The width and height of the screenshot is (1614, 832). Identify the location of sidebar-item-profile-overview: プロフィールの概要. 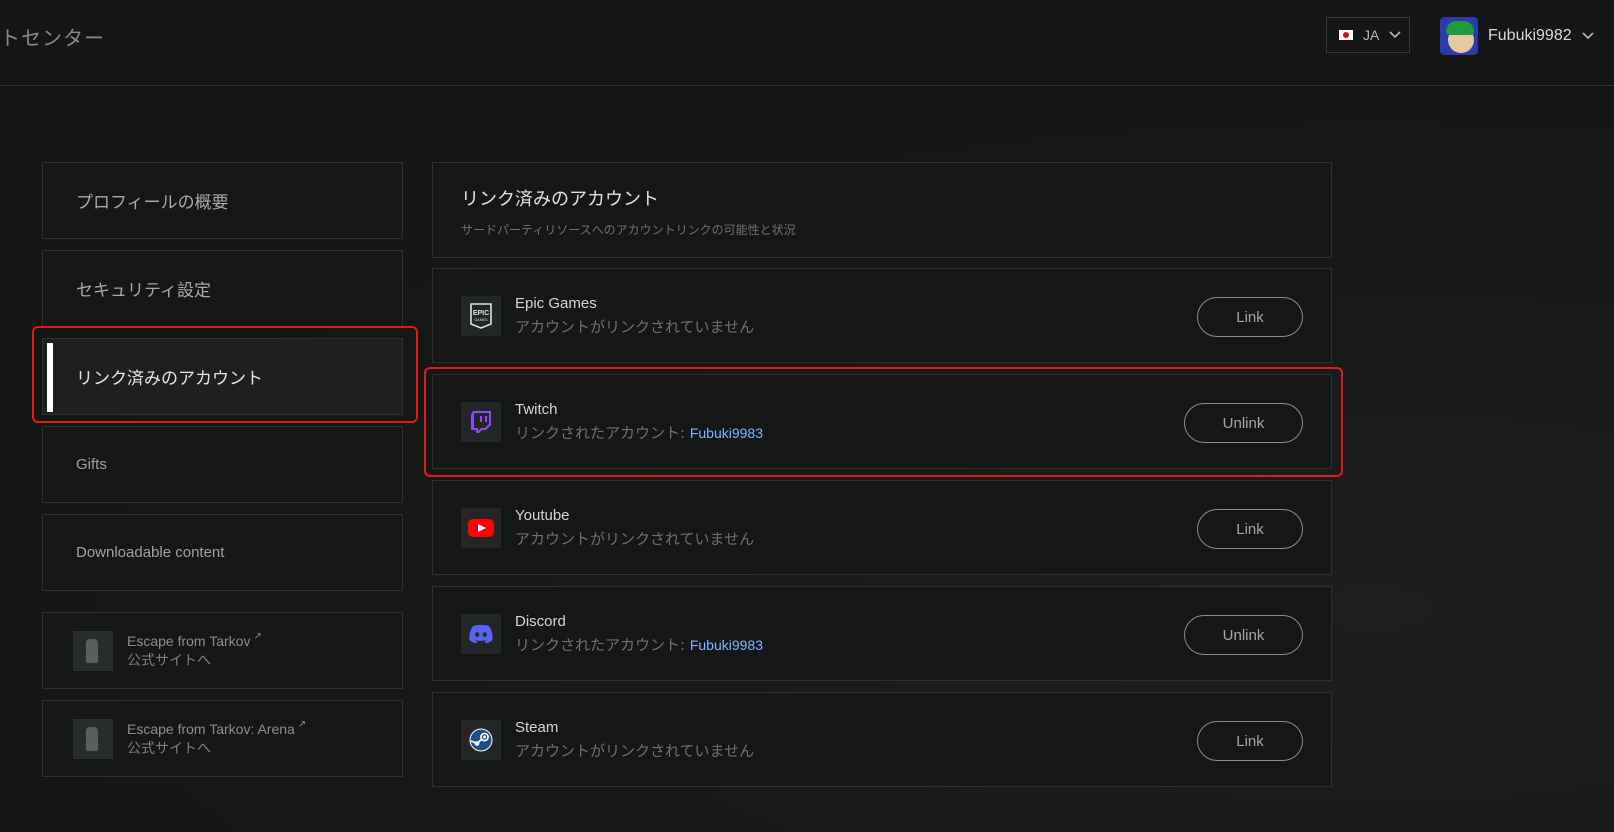
(222, 200).